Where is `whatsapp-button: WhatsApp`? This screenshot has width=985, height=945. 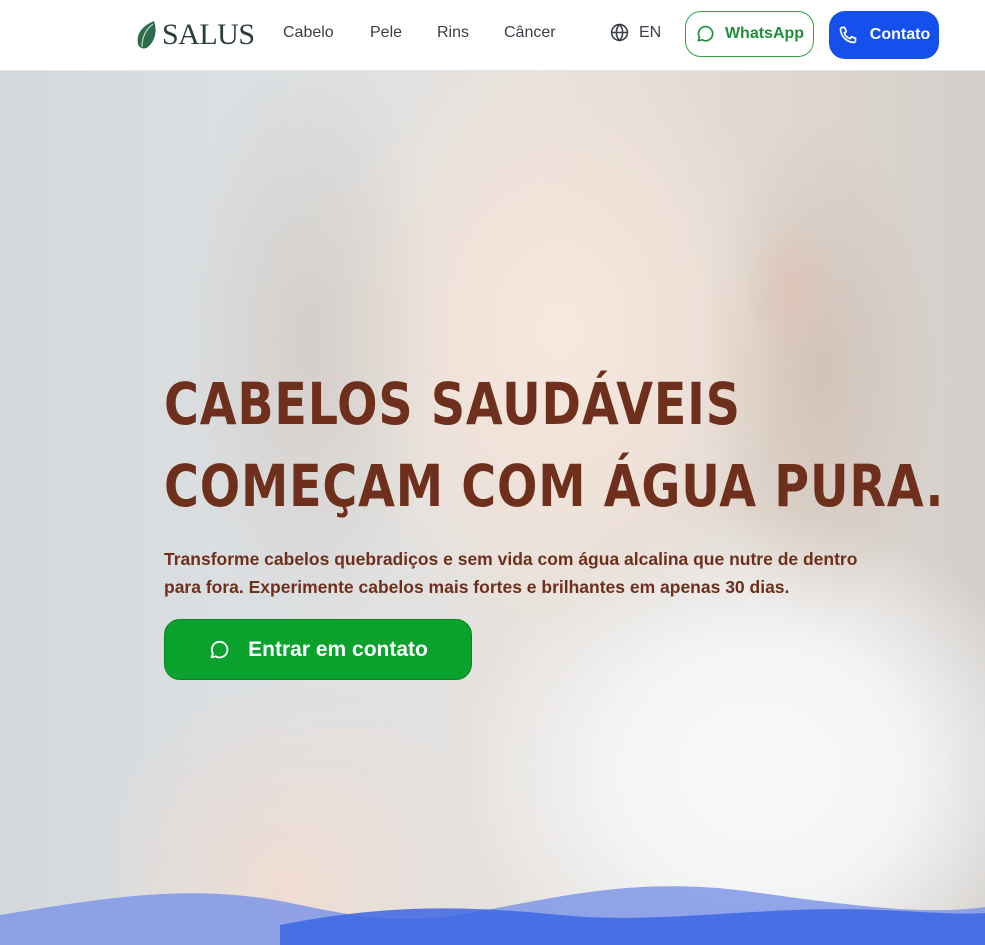
whatsapp-button: WhatsApp is located at coordinates (749, 34).